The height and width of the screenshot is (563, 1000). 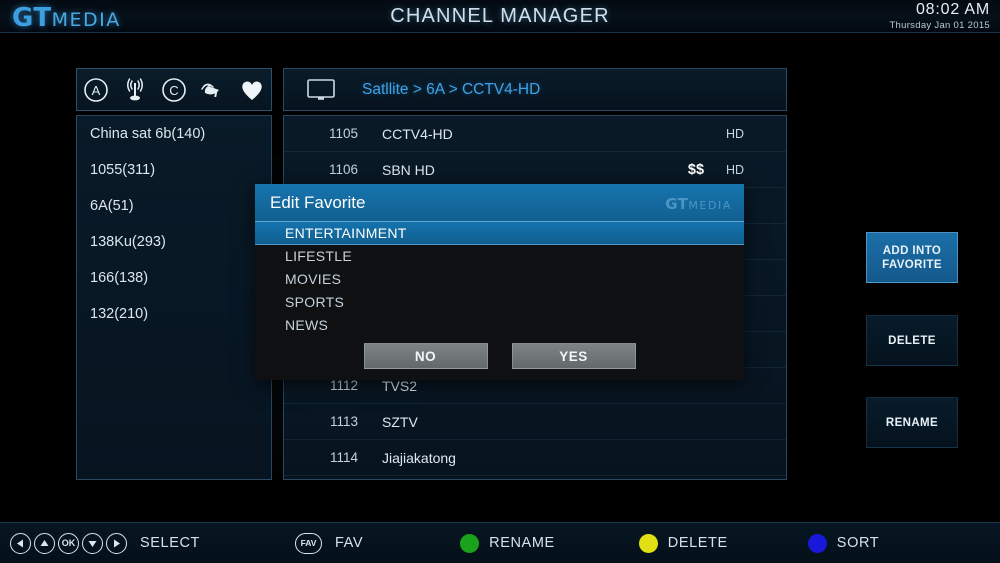 I want to click on dialog-title: Edit Favorite, so click(x=318, y=202).